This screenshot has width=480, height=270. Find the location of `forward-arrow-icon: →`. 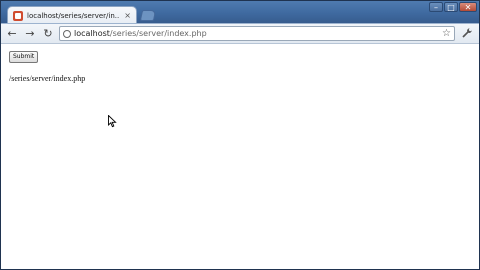

forward-arrow-icon: → is located at coordinates (30, 34).